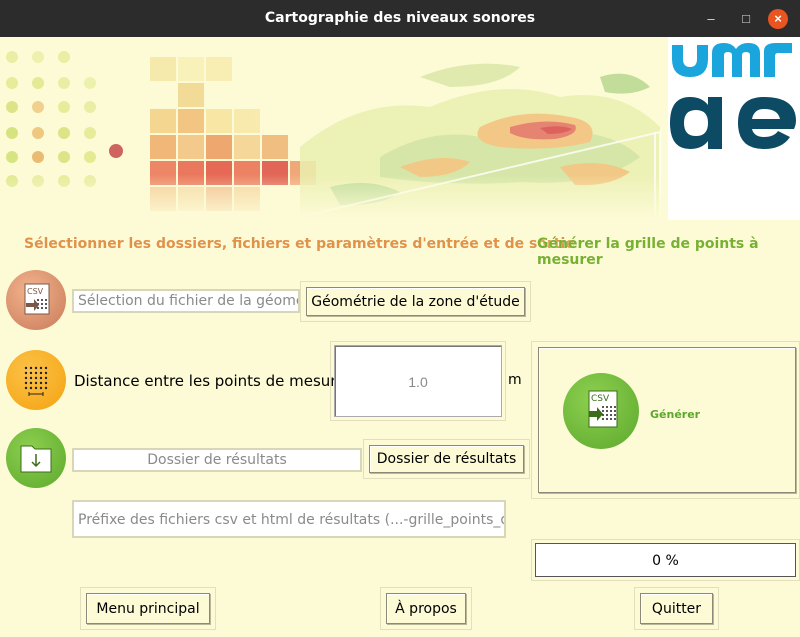  I want to click on progress-text: 0 %, so click(665, 561).